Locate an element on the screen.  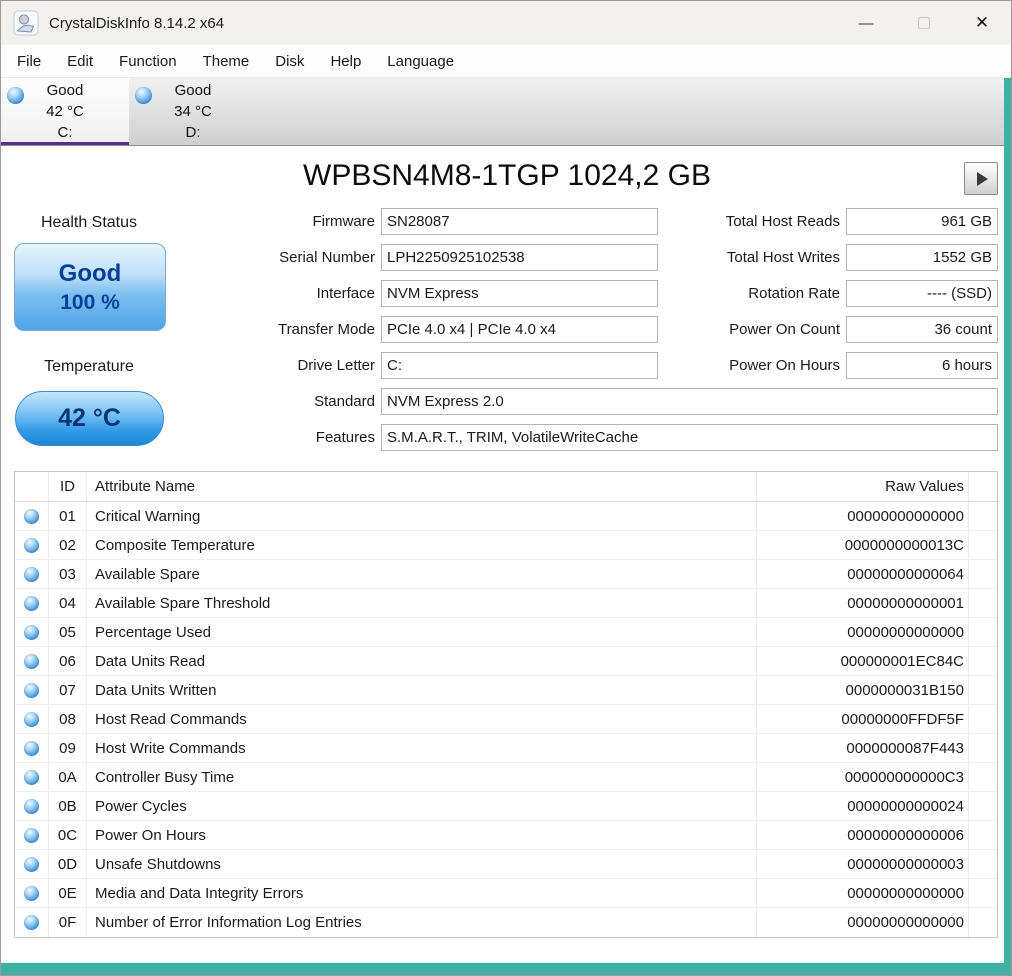
menu-help: Help is located at coordinates (345, 61).